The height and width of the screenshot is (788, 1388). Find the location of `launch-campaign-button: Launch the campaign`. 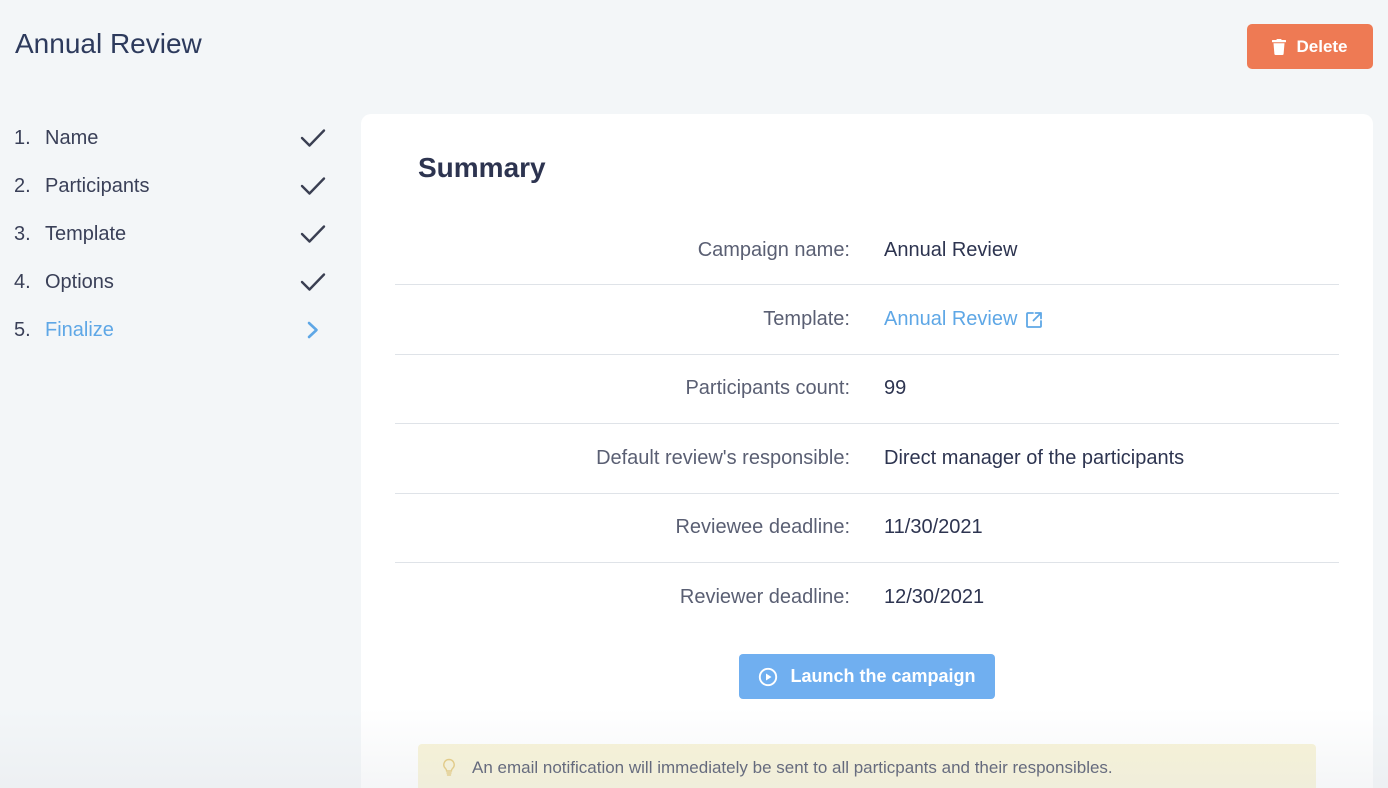

launch-campaign-button: Launch the campaign is located at coordinates (867, 676).